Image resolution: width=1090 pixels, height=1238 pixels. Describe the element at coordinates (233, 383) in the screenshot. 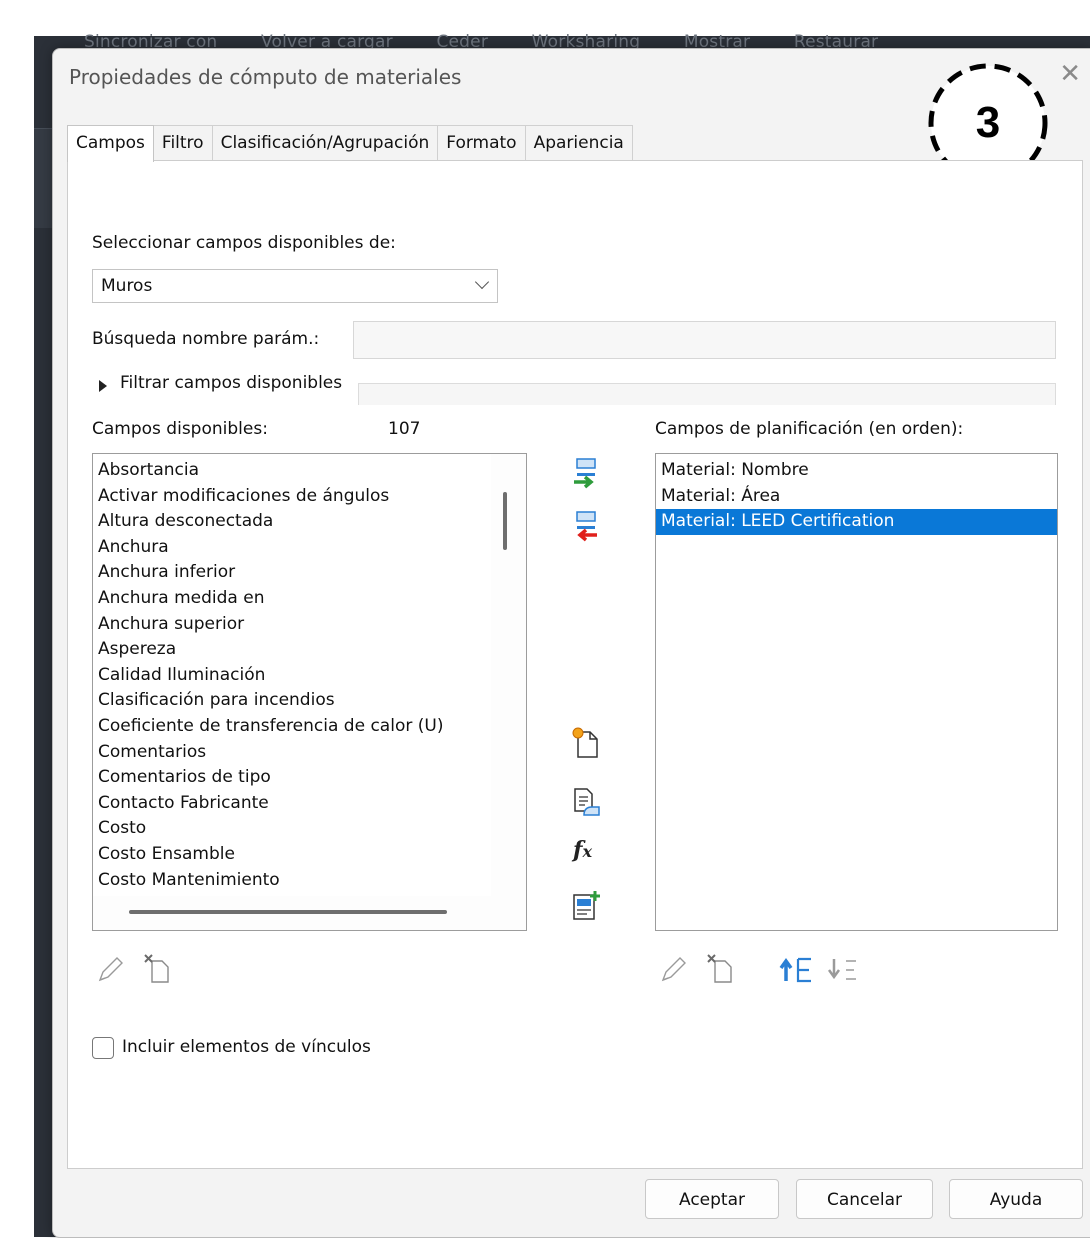

I see `filter-available-fields-toggle: Filtrar campos disponibles` at that location.